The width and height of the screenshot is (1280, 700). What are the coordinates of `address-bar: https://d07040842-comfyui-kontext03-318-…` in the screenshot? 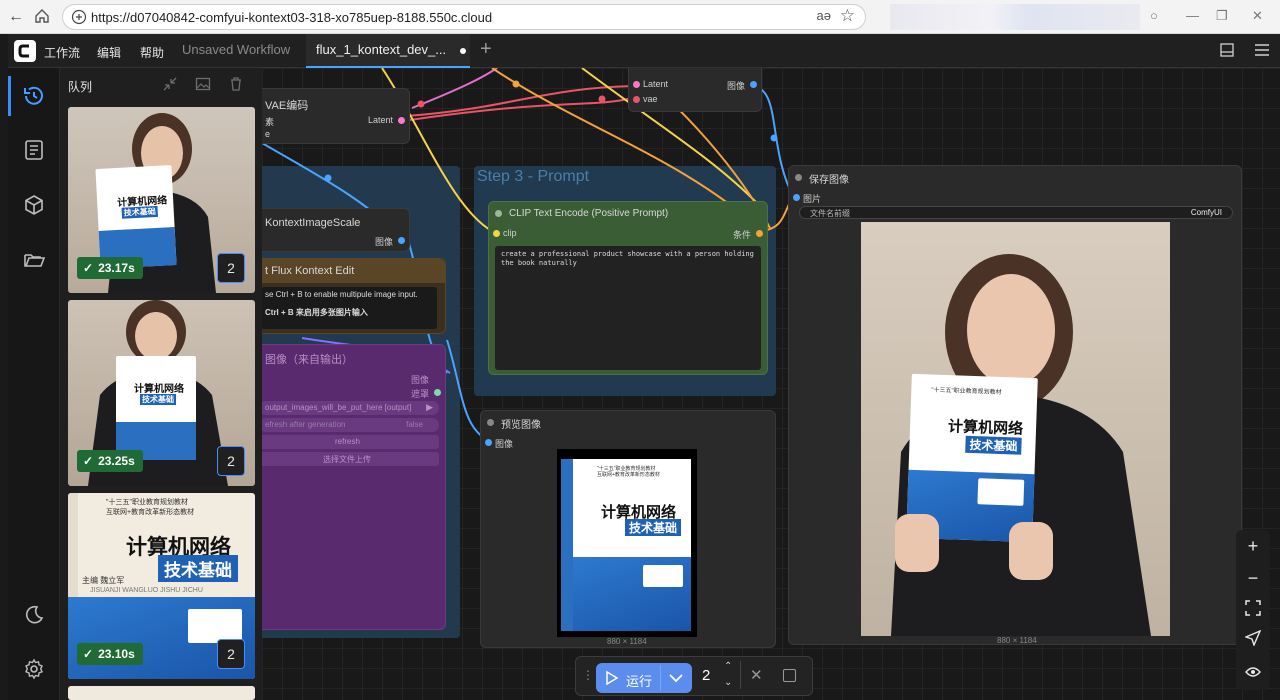 It's located at (464, 17).